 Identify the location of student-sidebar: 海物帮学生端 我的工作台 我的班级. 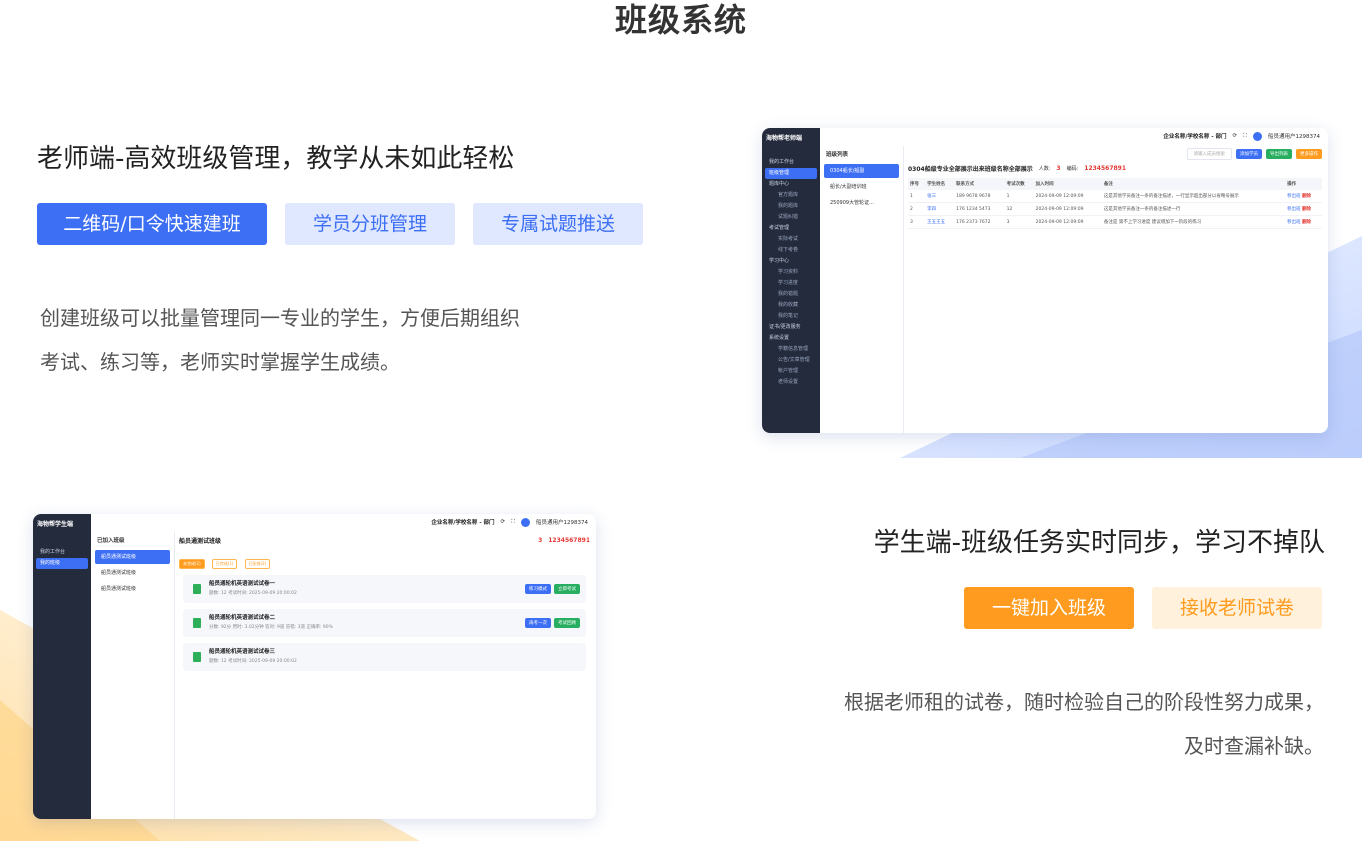
(62, 666).